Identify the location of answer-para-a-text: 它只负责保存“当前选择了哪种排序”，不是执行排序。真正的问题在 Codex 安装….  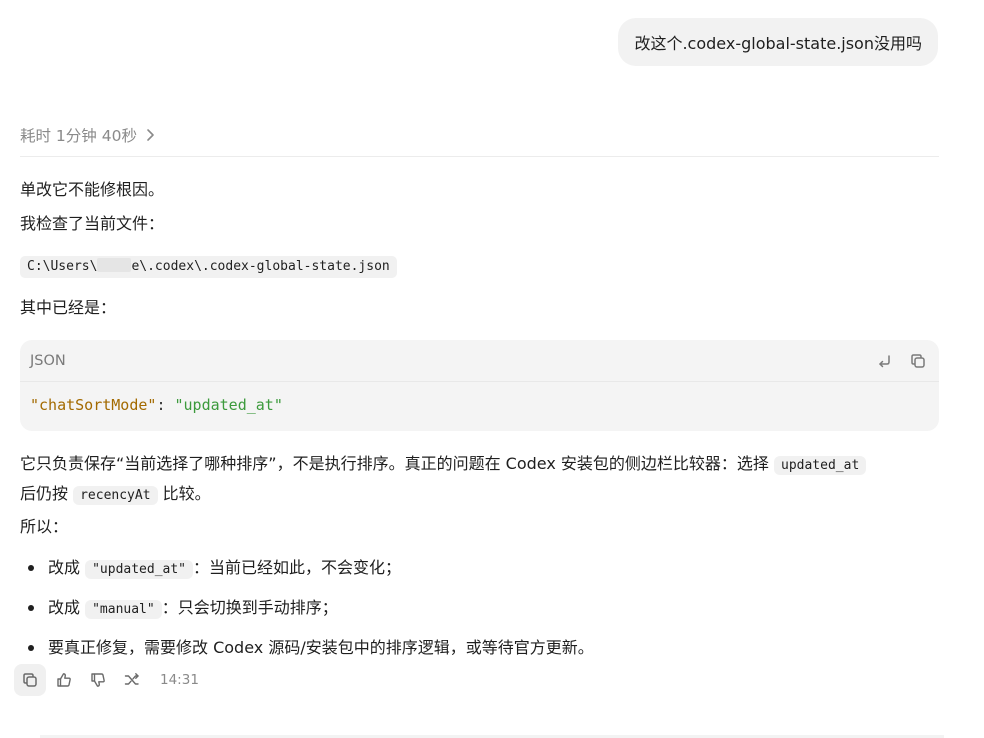
(397, 463).